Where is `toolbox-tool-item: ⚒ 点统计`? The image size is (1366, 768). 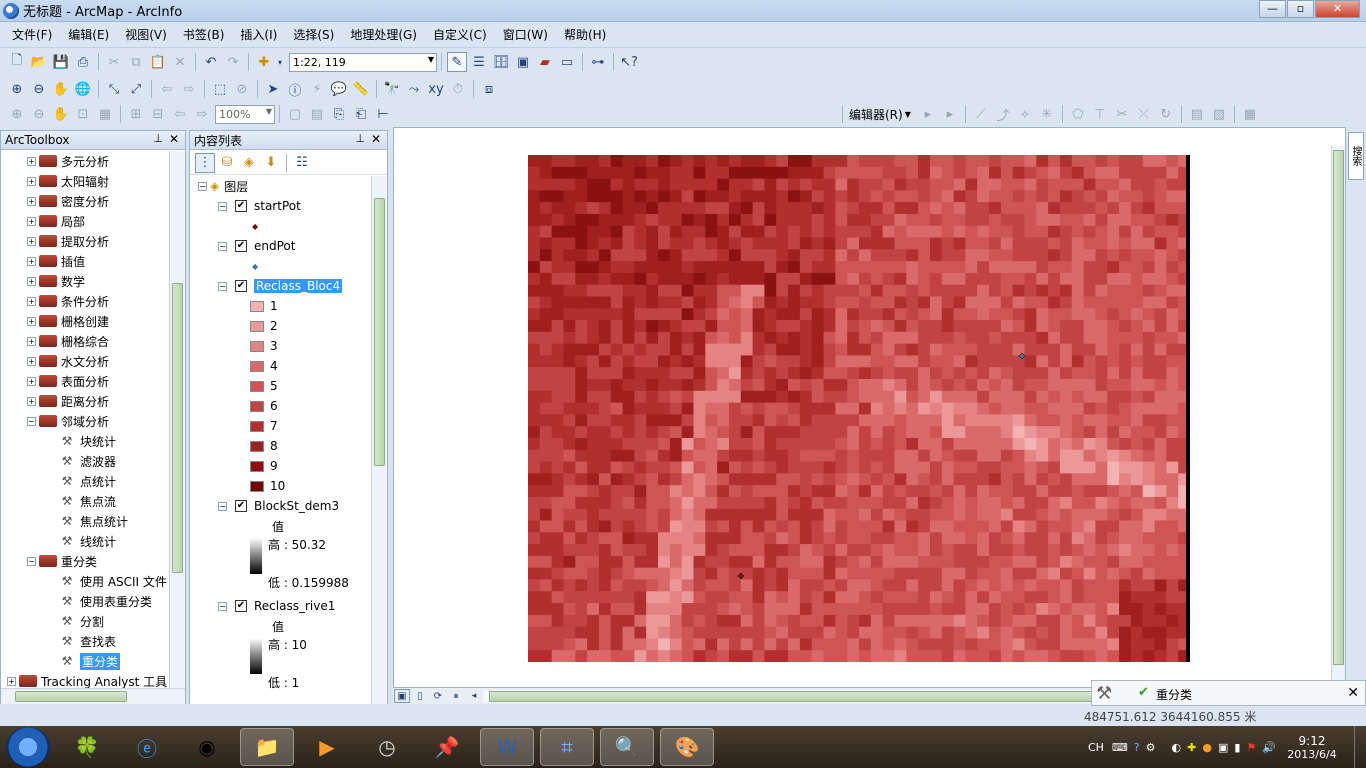
toolbox-tool-item: ⚒ 点统计 is located at coordinates (85, 481).